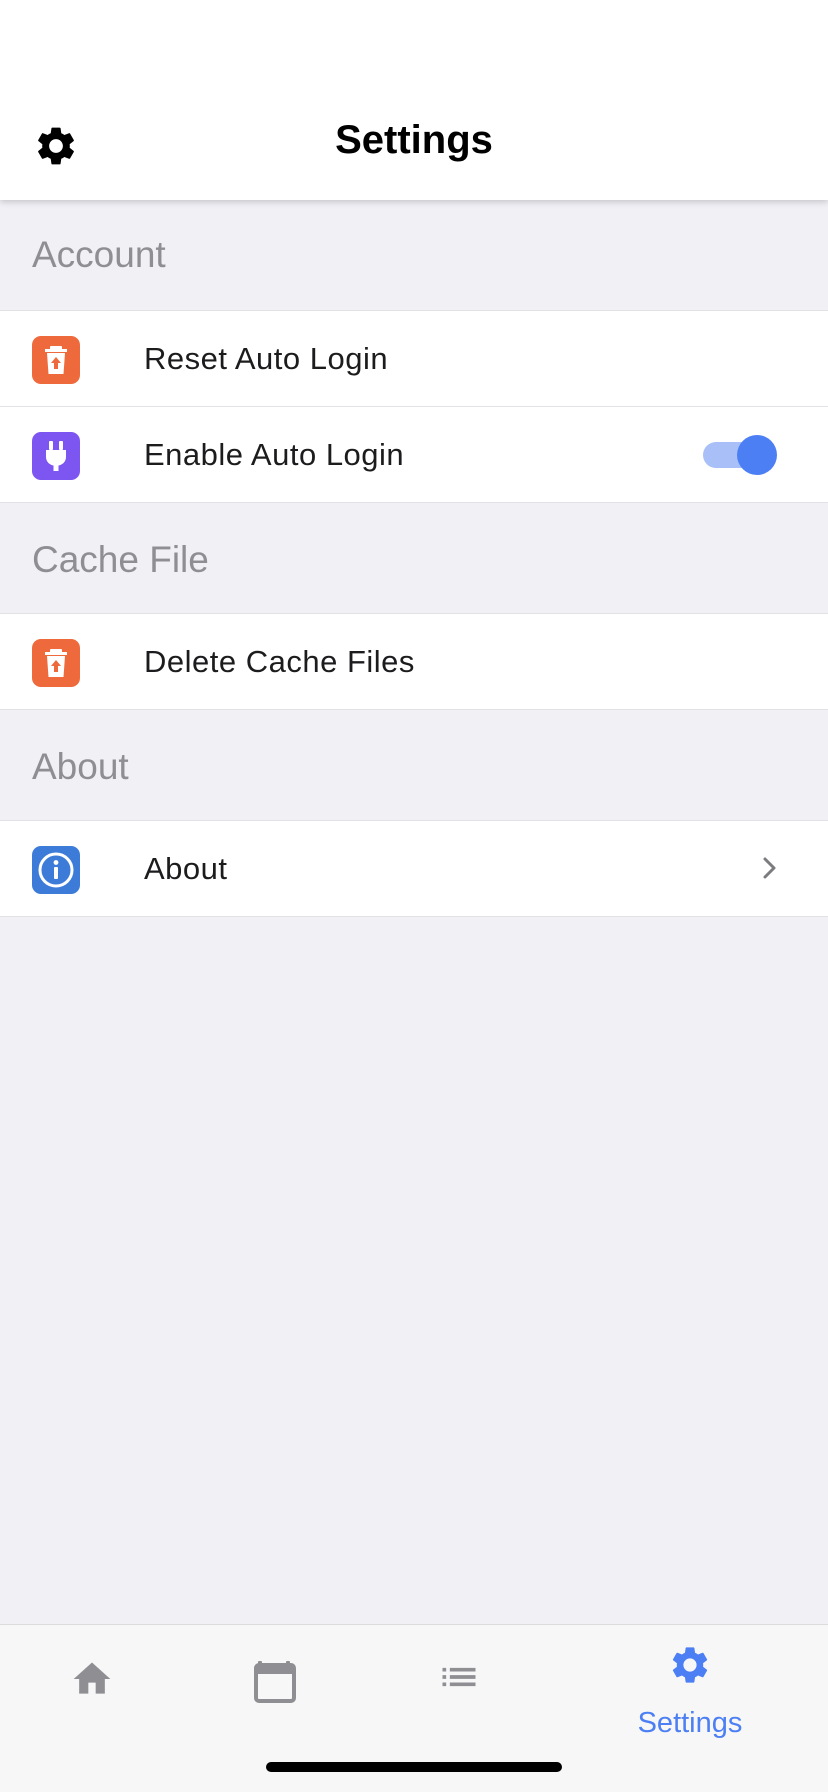 This screenshot has width=828, height=1792. I want to click on calendar-icon, so click(275, 1682).